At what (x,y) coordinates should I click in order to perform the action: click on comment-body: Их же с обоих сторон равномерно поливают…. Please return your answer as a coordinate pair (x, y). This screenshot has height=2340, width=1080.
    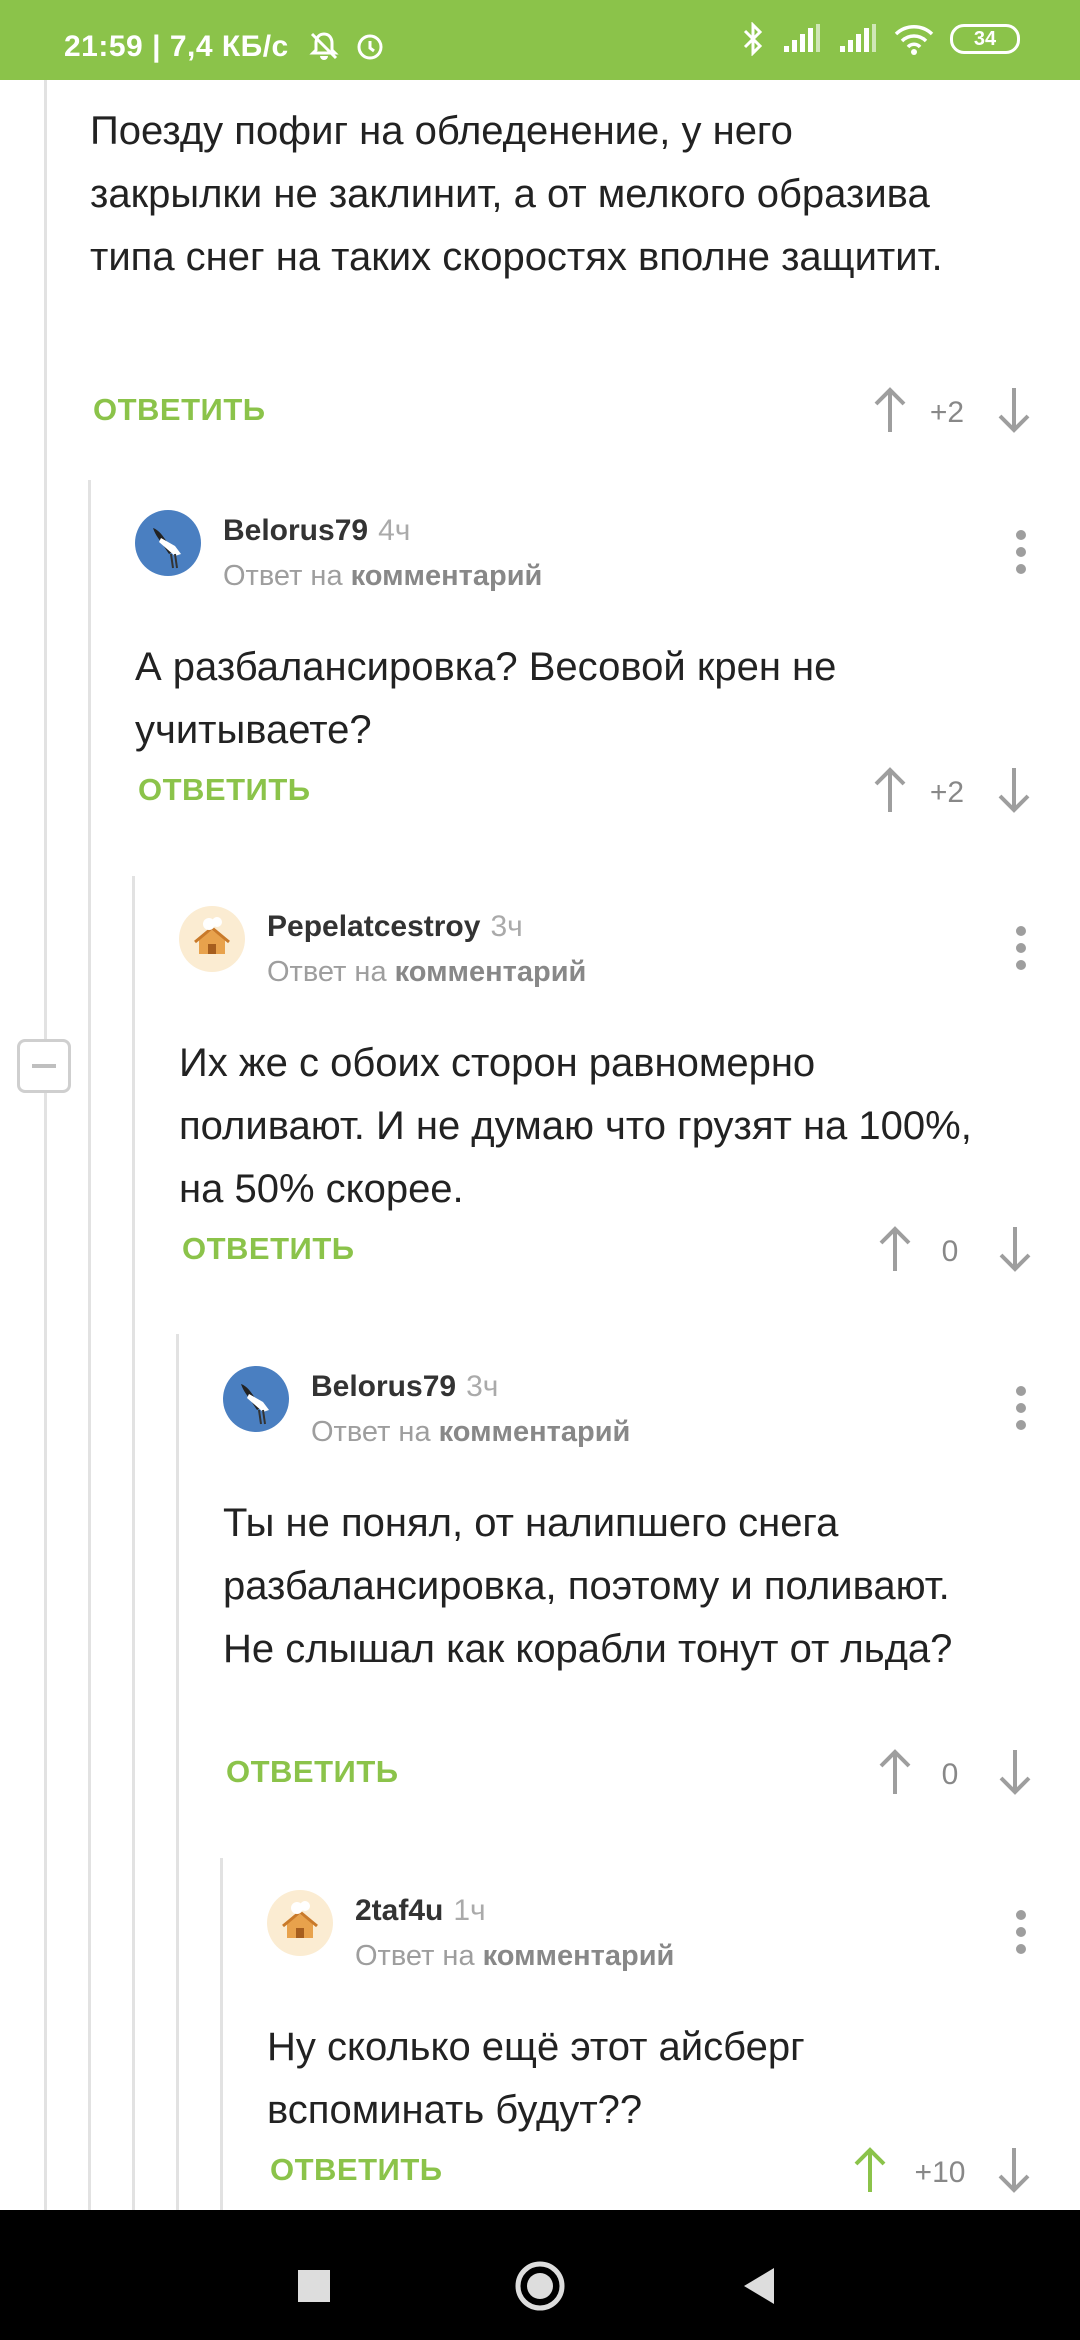
    Looking at the image, I should click on (575, 1126).